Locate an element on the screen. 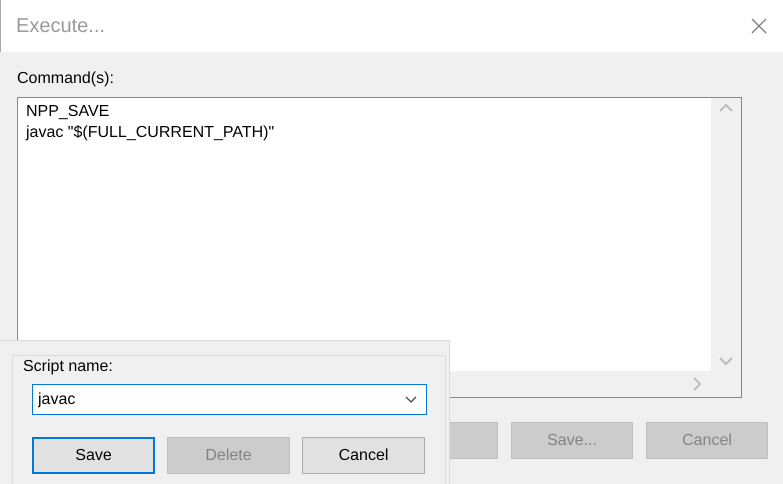  panel-button: Cancel is located at coordinates (363, 455).